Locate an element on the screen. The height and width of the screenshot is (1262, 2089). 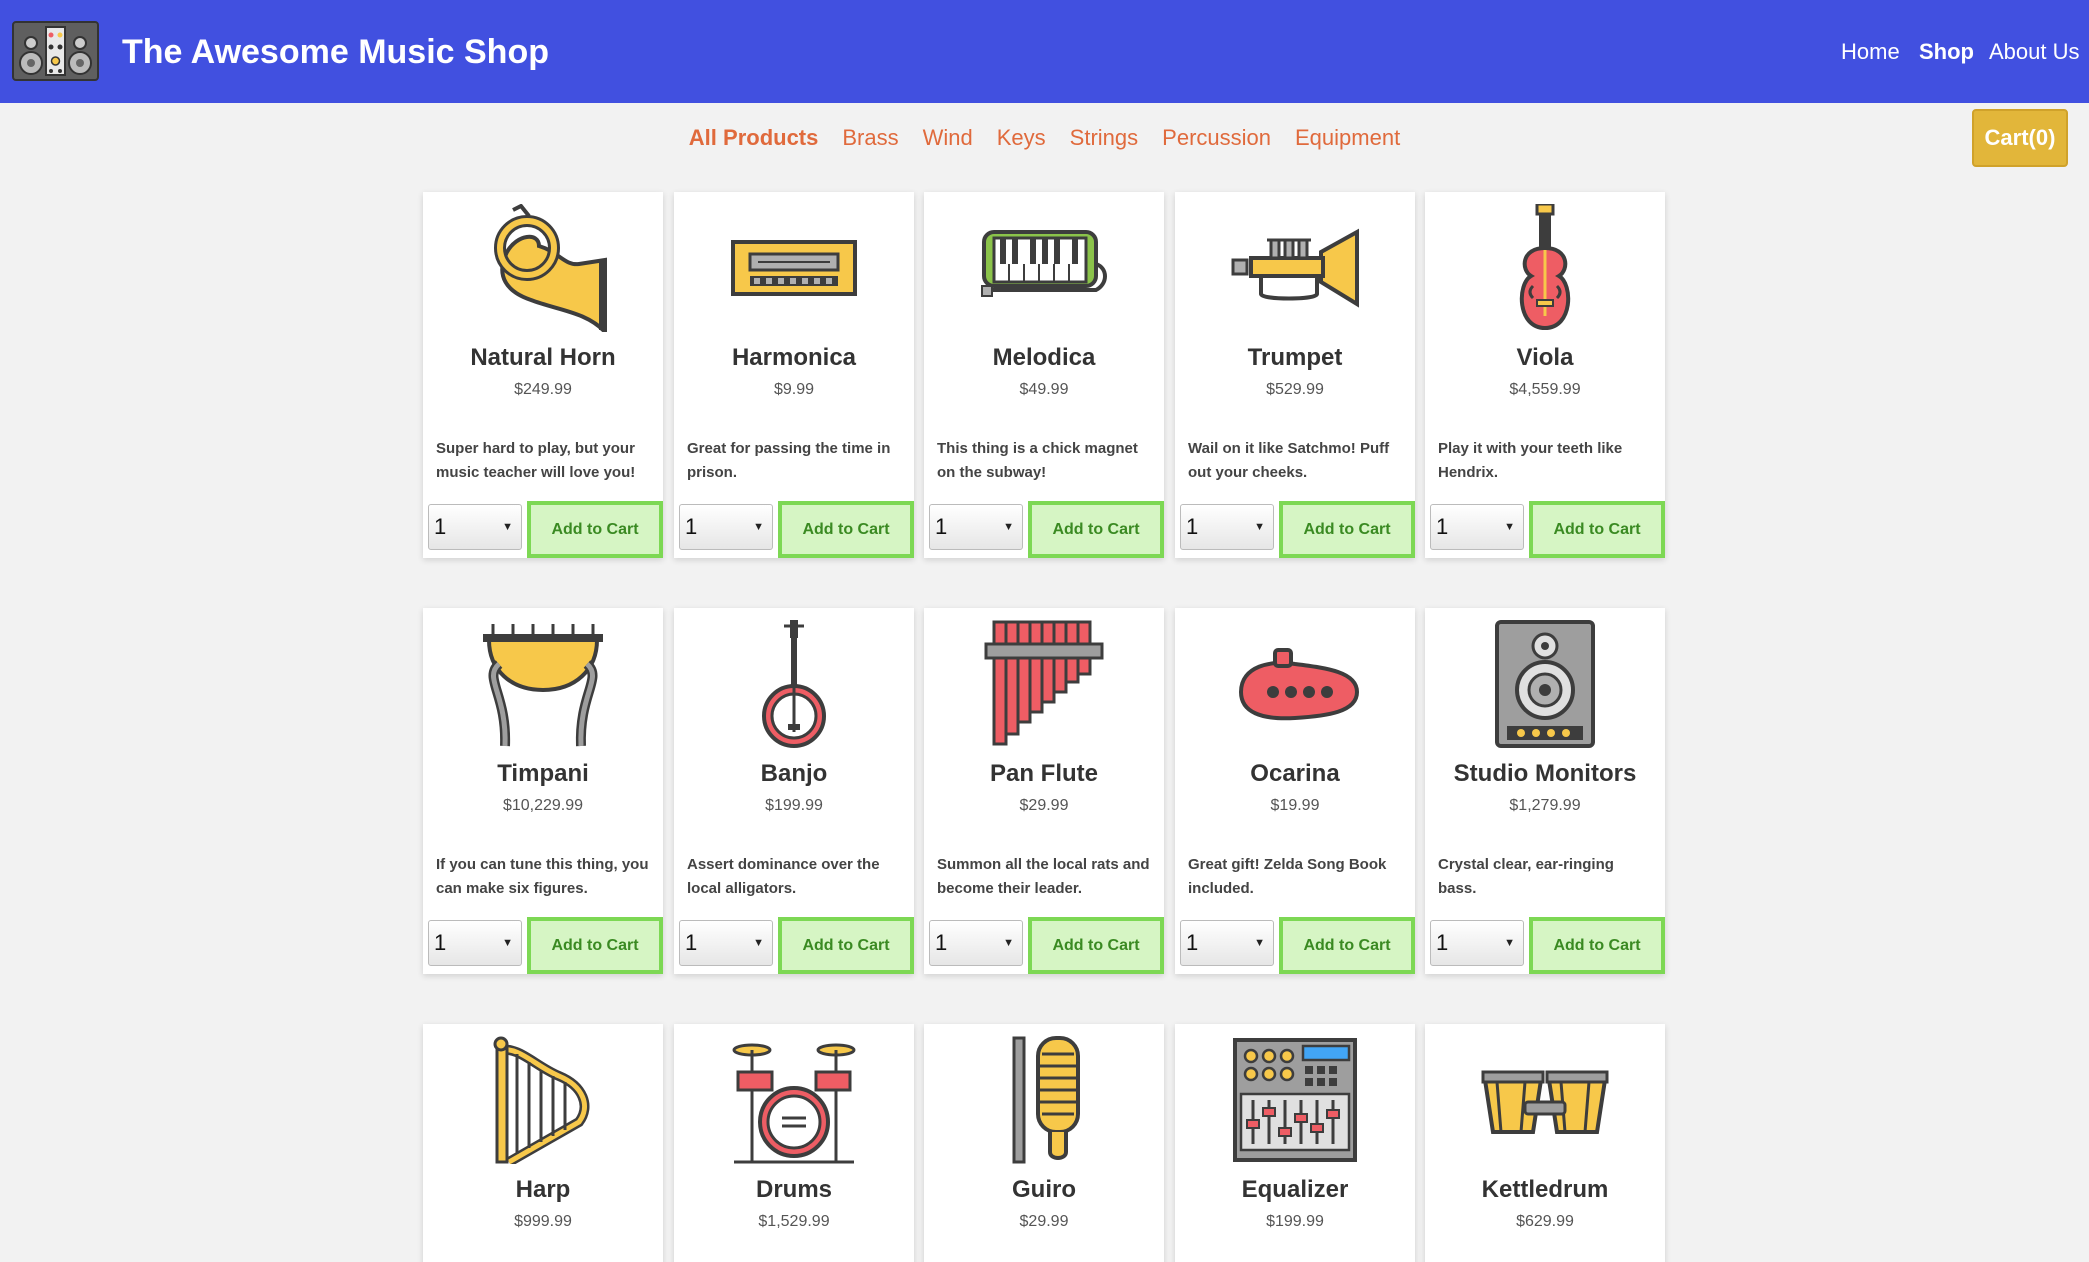
category-all-products: All Products is located at coordinates (754, 138).